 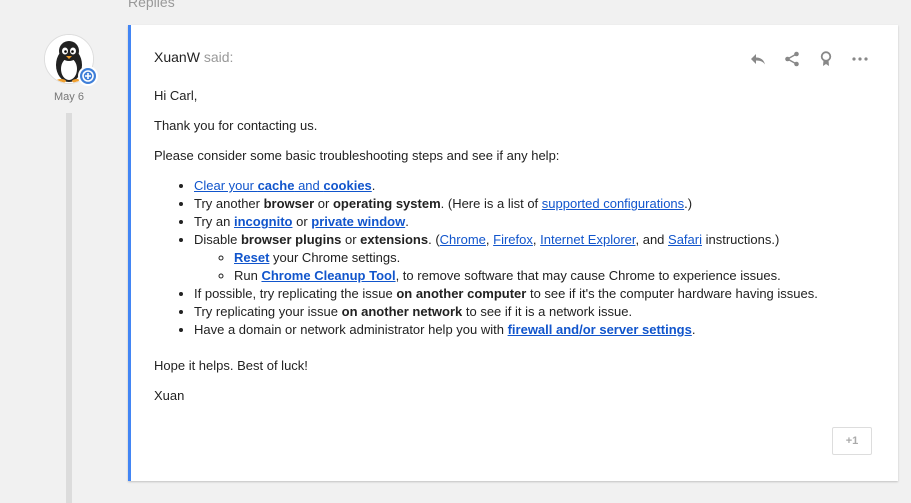 What do you see at coordinates (251, 257) in the screenshot?
I see `reset-link: Reset` at bounding box center [251, 257].